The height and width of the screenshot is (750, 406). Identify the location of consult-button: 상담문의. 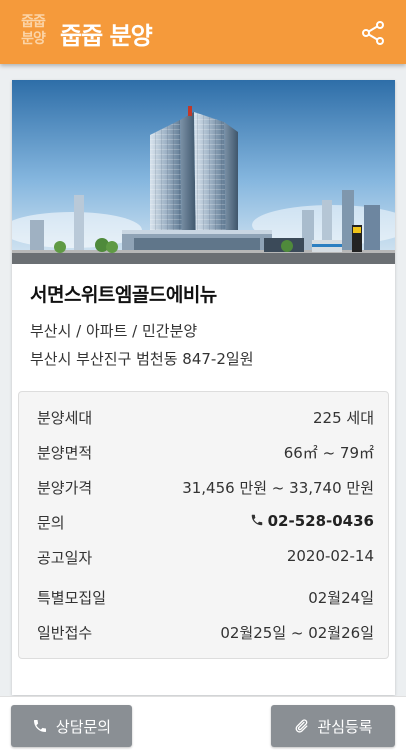
(71, 726).